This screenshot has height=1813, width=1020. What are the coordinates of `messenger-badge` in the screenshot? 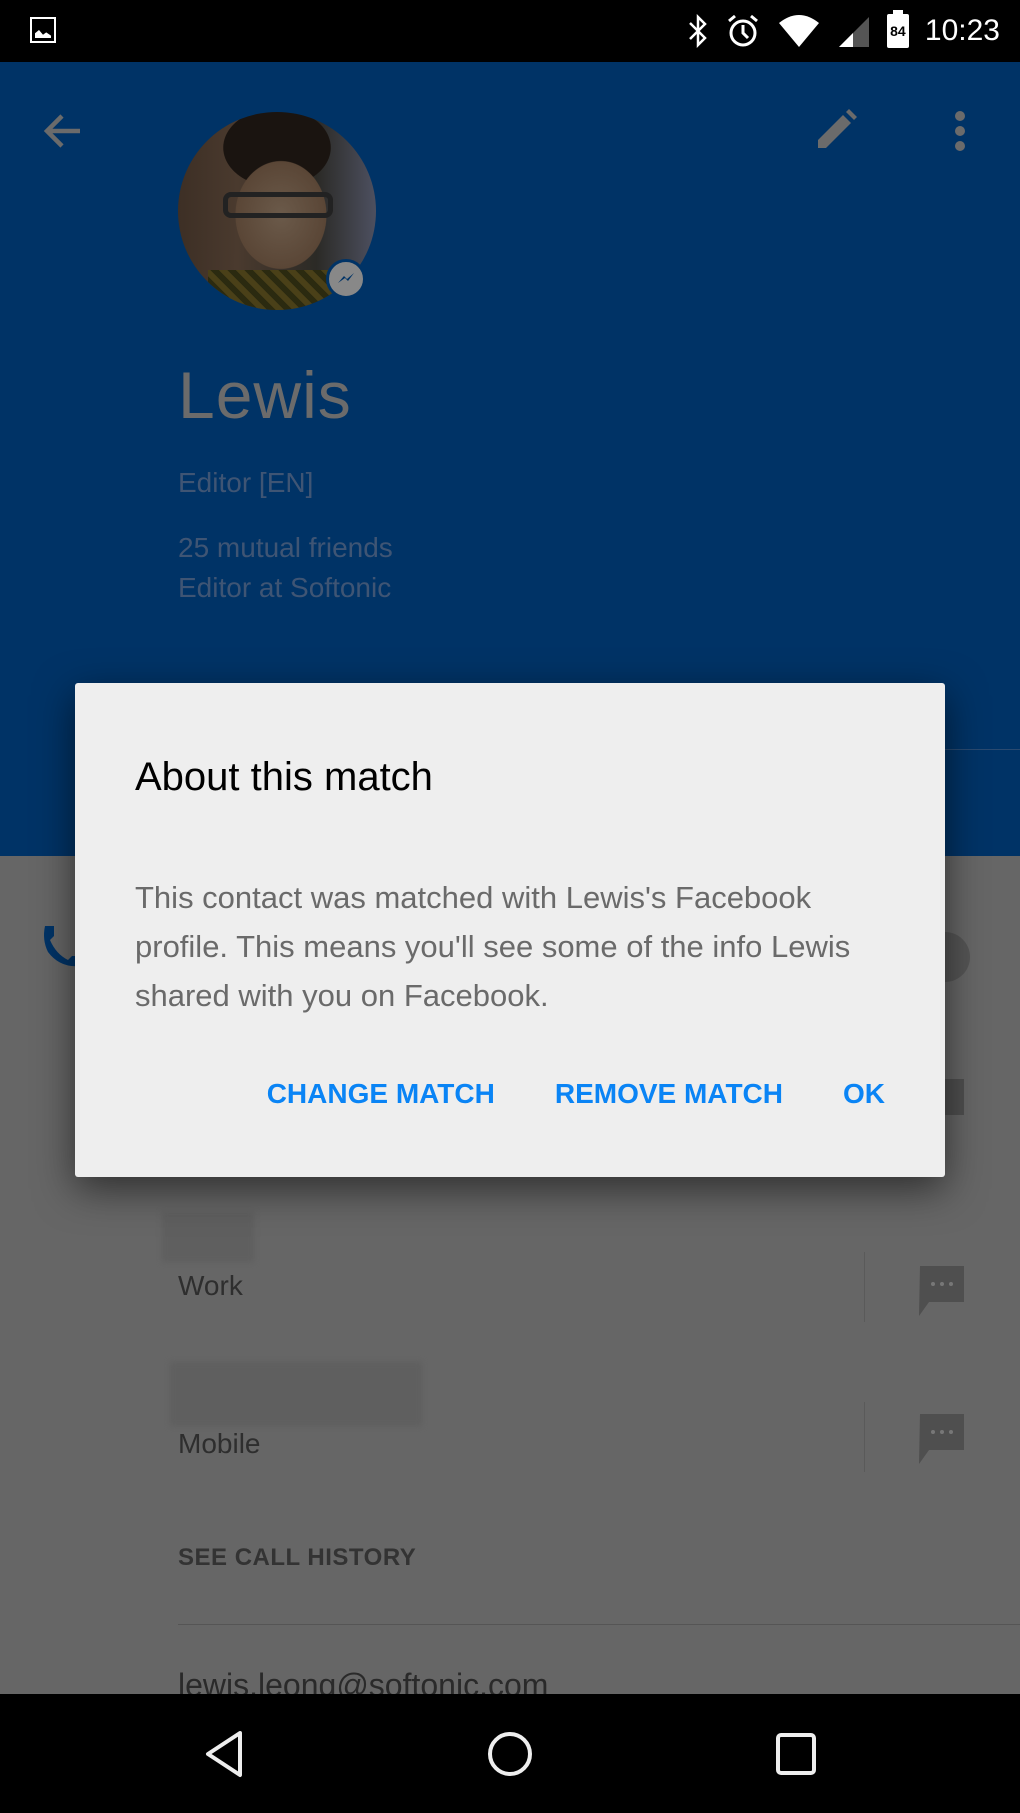 It's located at (346, 279).